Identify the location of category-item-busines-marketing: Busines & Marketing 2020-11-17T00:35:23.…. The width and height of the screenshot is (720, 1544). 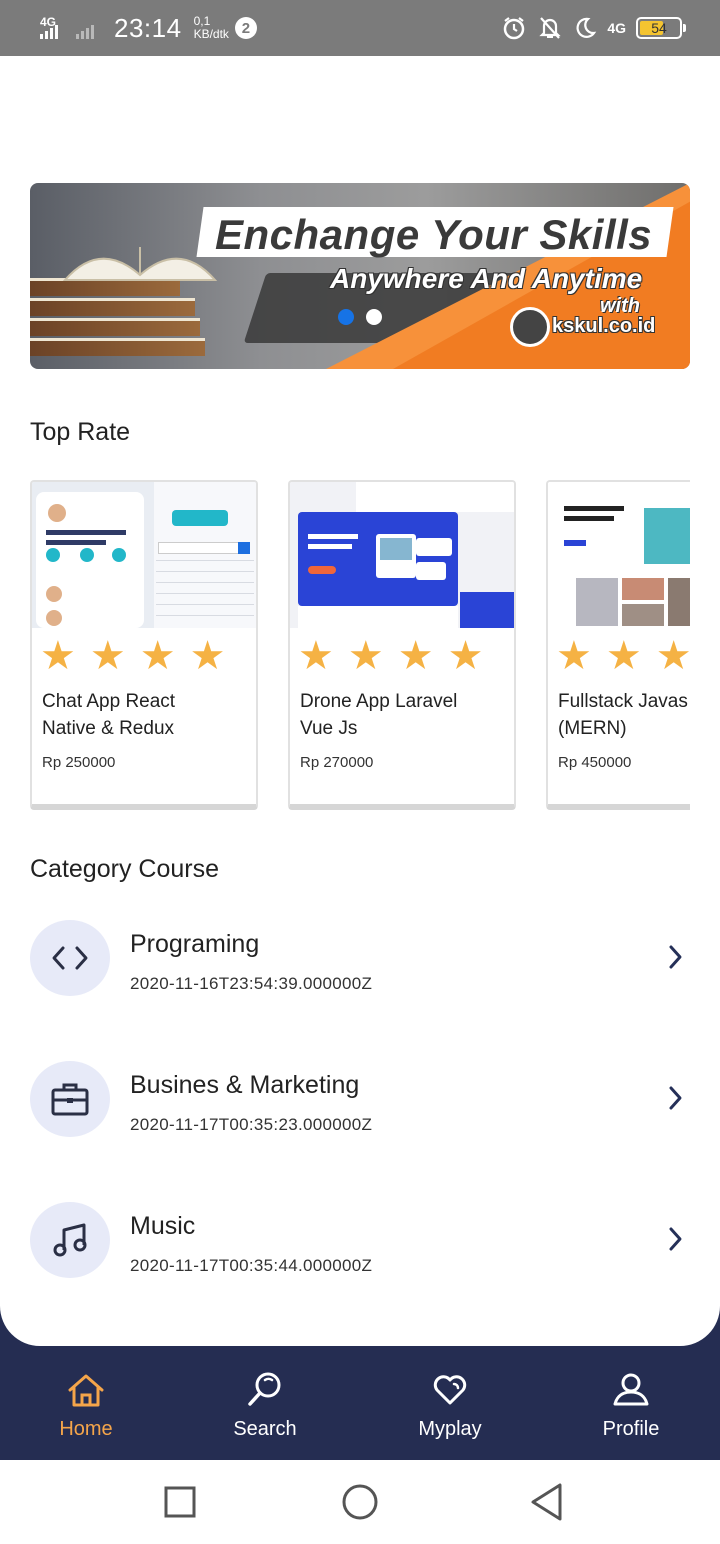
(360, 1101).